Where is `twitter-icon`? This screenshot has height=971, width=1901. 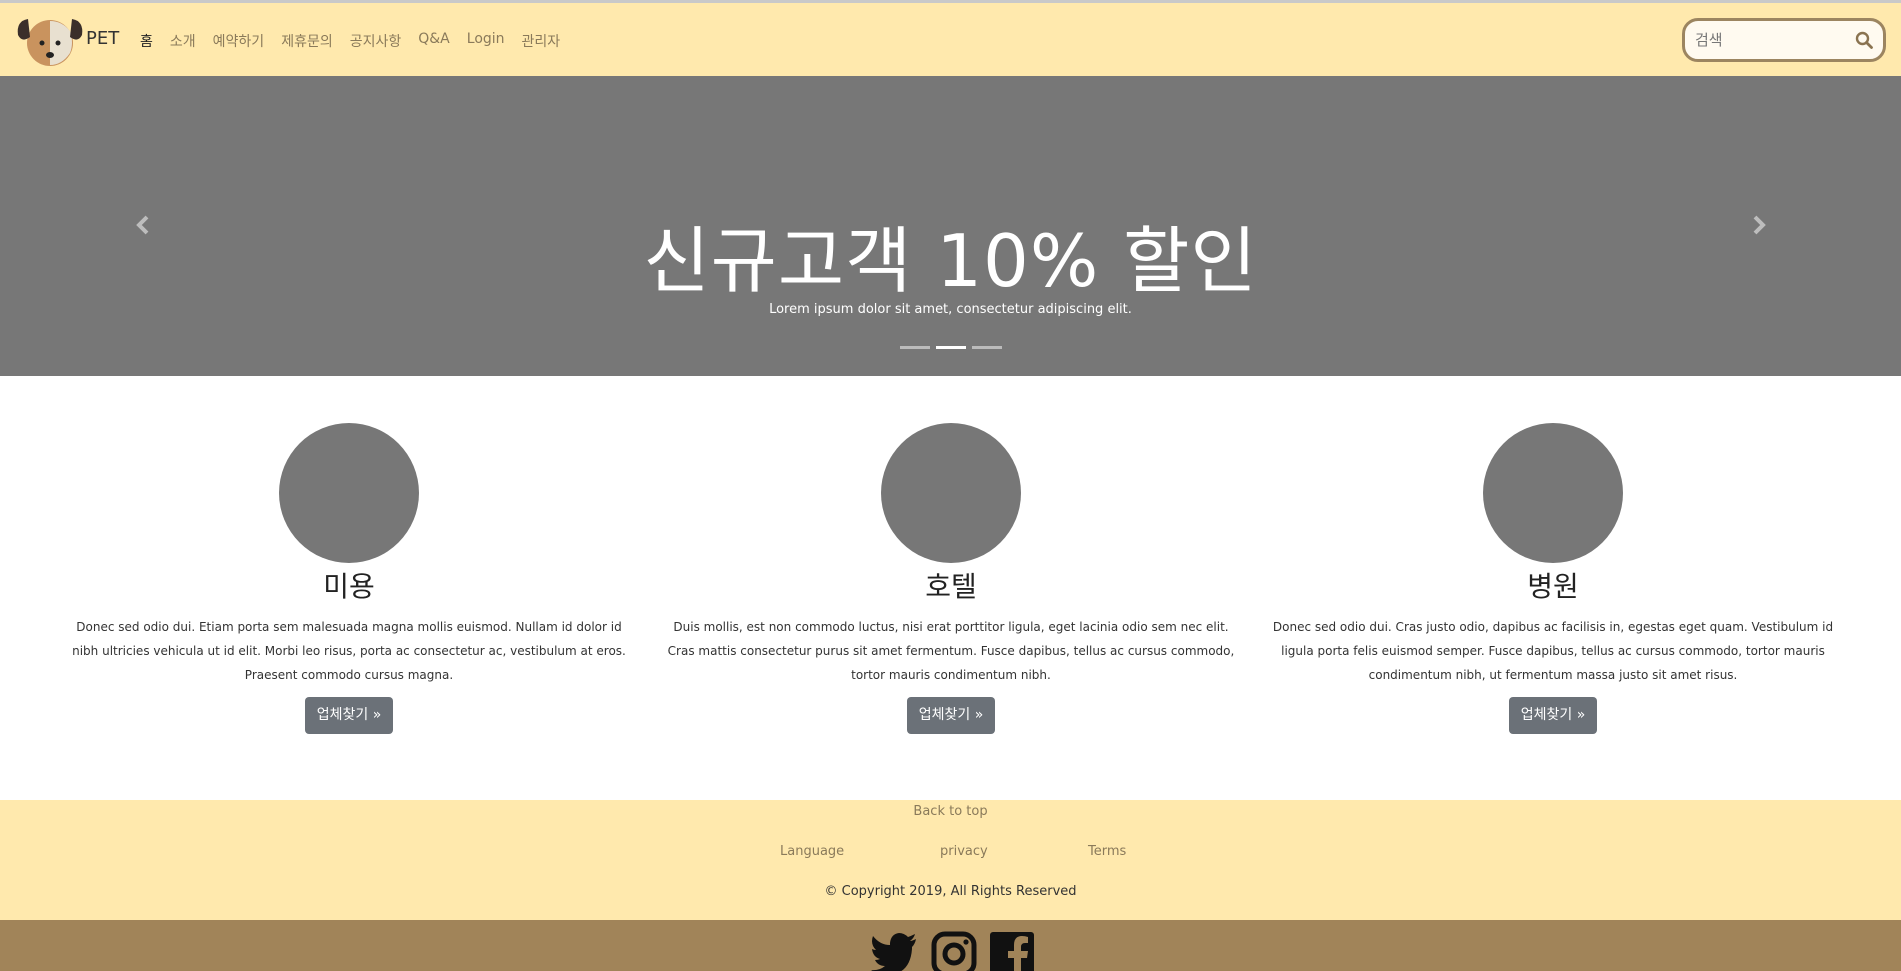 twitter-icon is located at coordinates (894, 950).